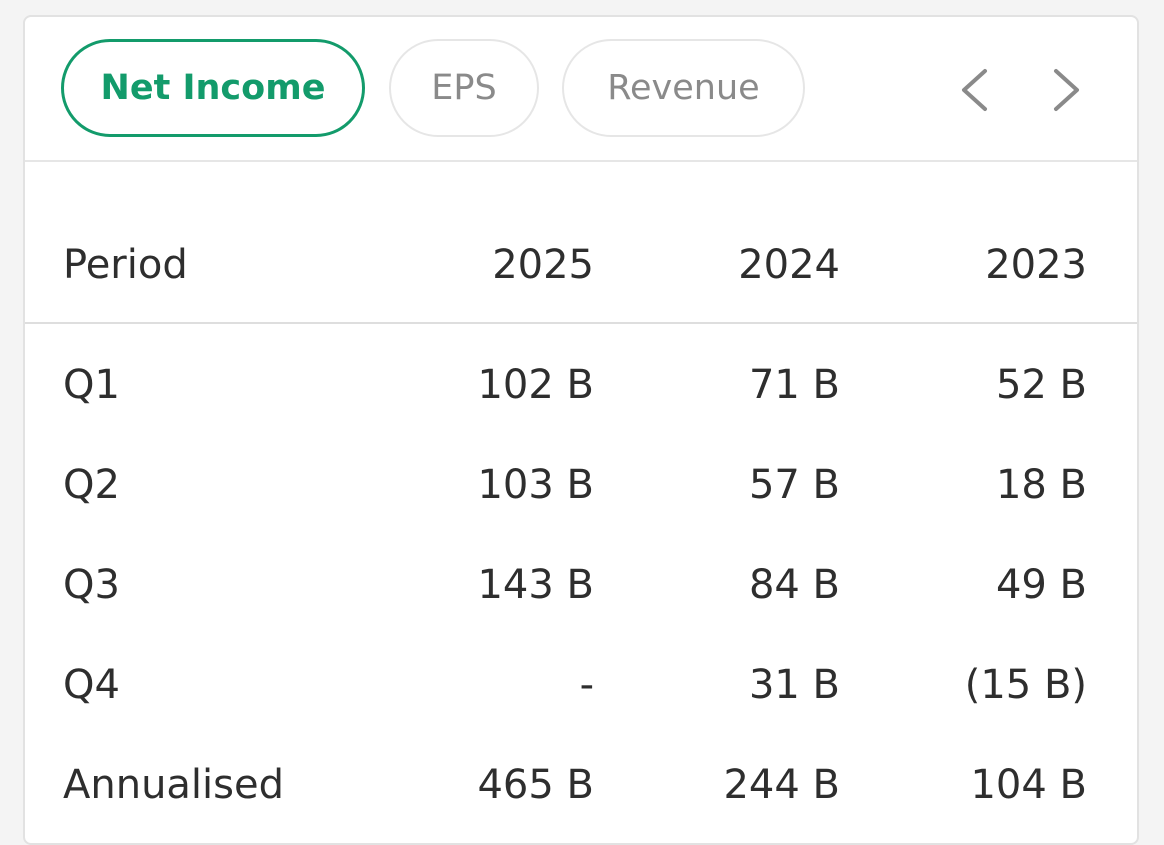 Image resolution: width=1164 pixels, height=845 pixels. Describe the element at coordinates (91, 585) in the screenshot. I see `row-period: Q3` at that location.